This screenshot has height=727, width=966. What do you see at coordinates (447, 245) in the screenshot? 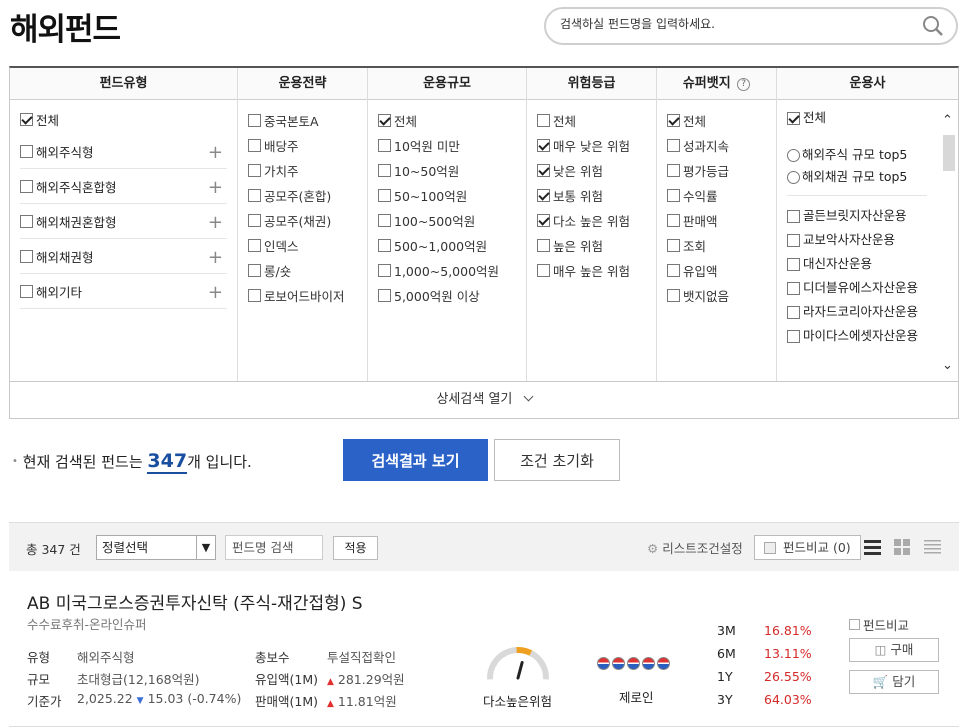
I see `size-option: 500~1,000억원` at bounding box center [447, 245].